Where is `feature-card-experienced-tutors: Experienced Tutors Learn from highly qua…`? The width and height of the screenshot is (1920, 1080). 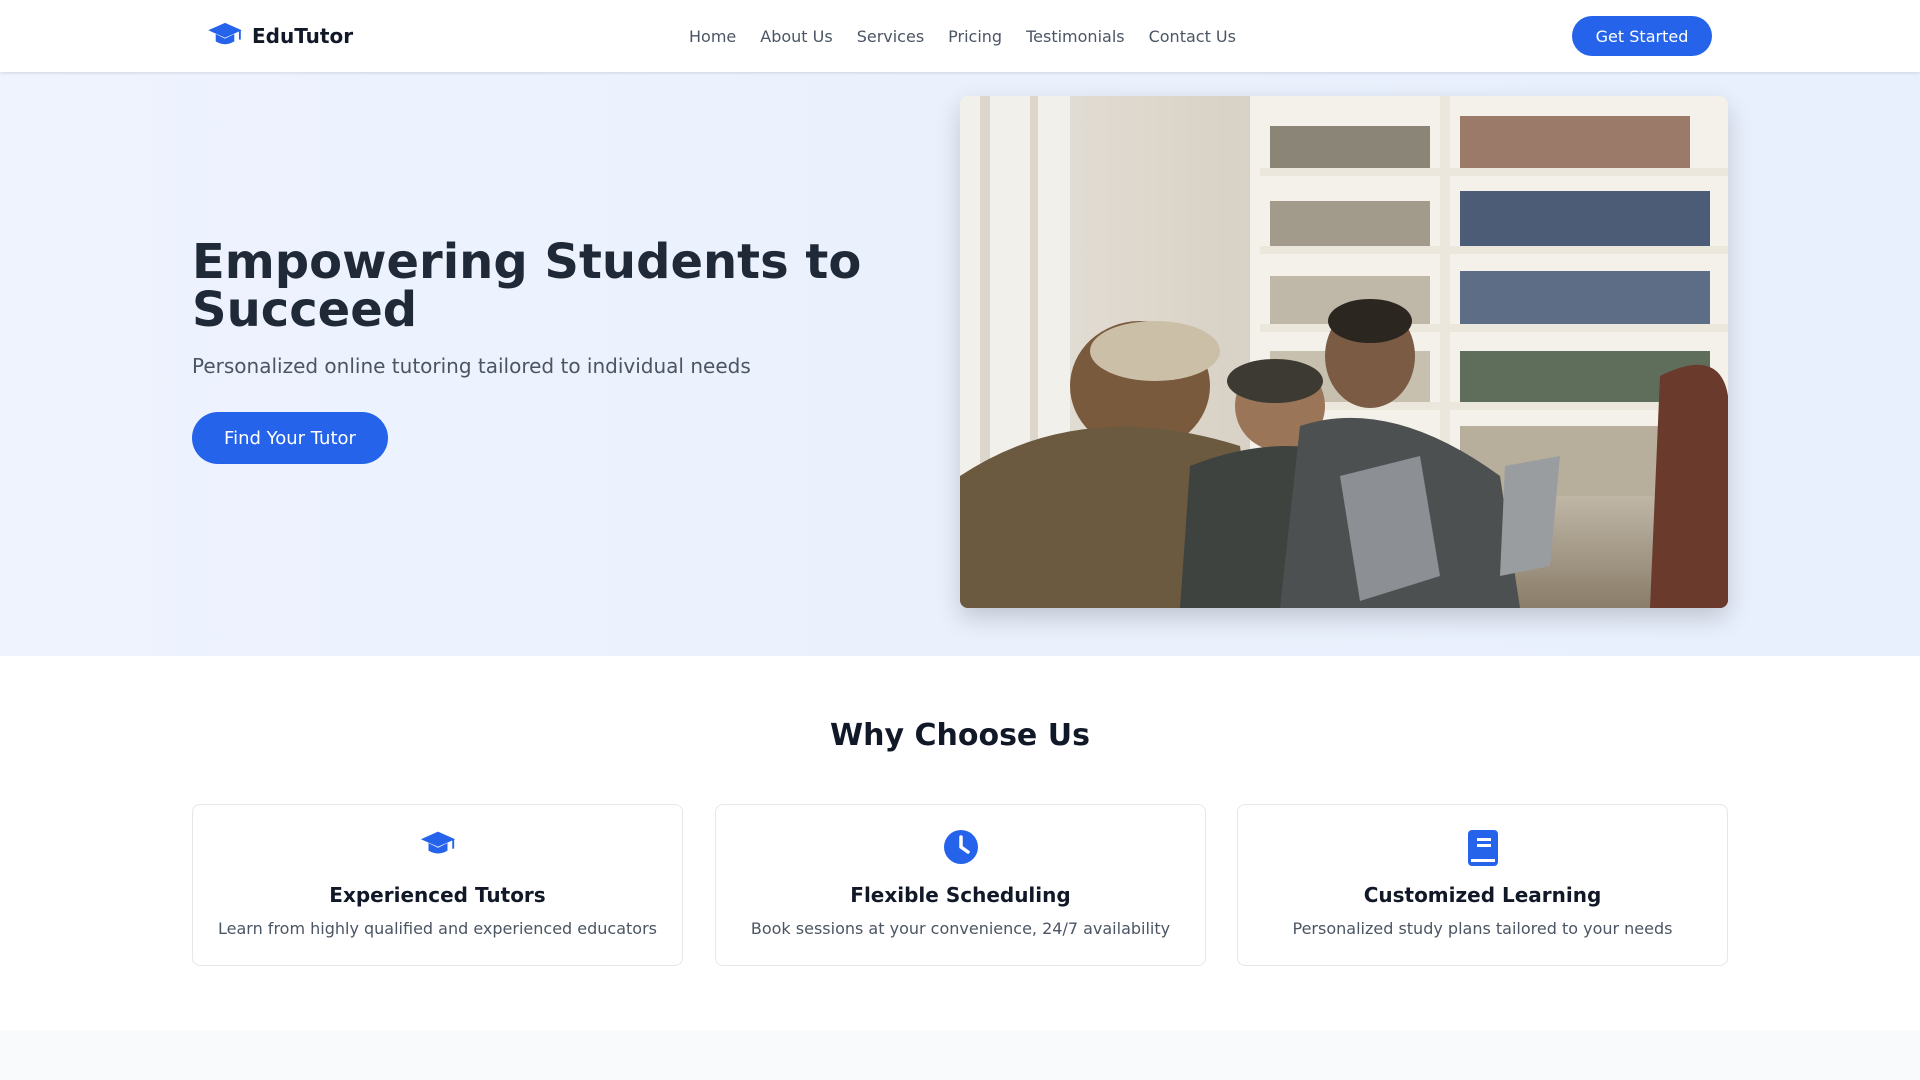 feature-card-experienced-tutors: Experienced Tutors Learn from highly qua… is located at coordinates (437, 885).